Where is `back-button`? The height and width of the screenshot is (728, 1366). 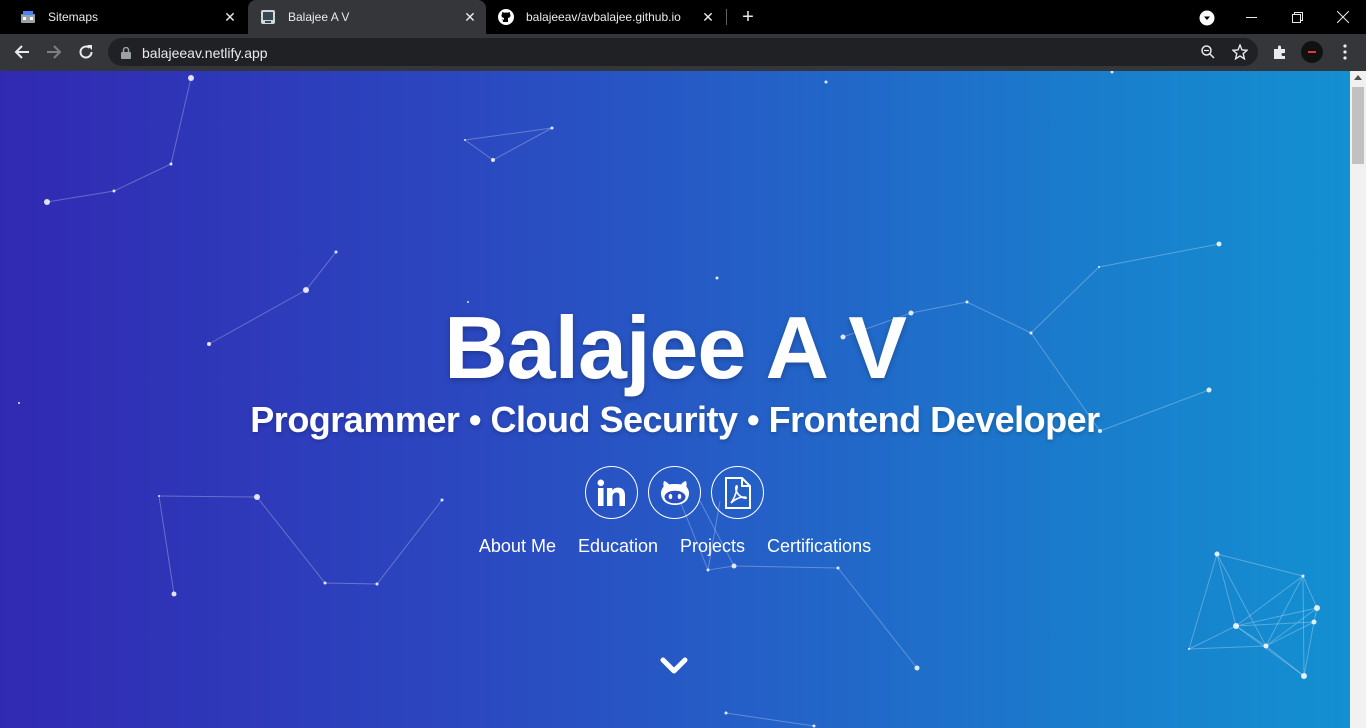 back-button is located at coordinates (22, 52).